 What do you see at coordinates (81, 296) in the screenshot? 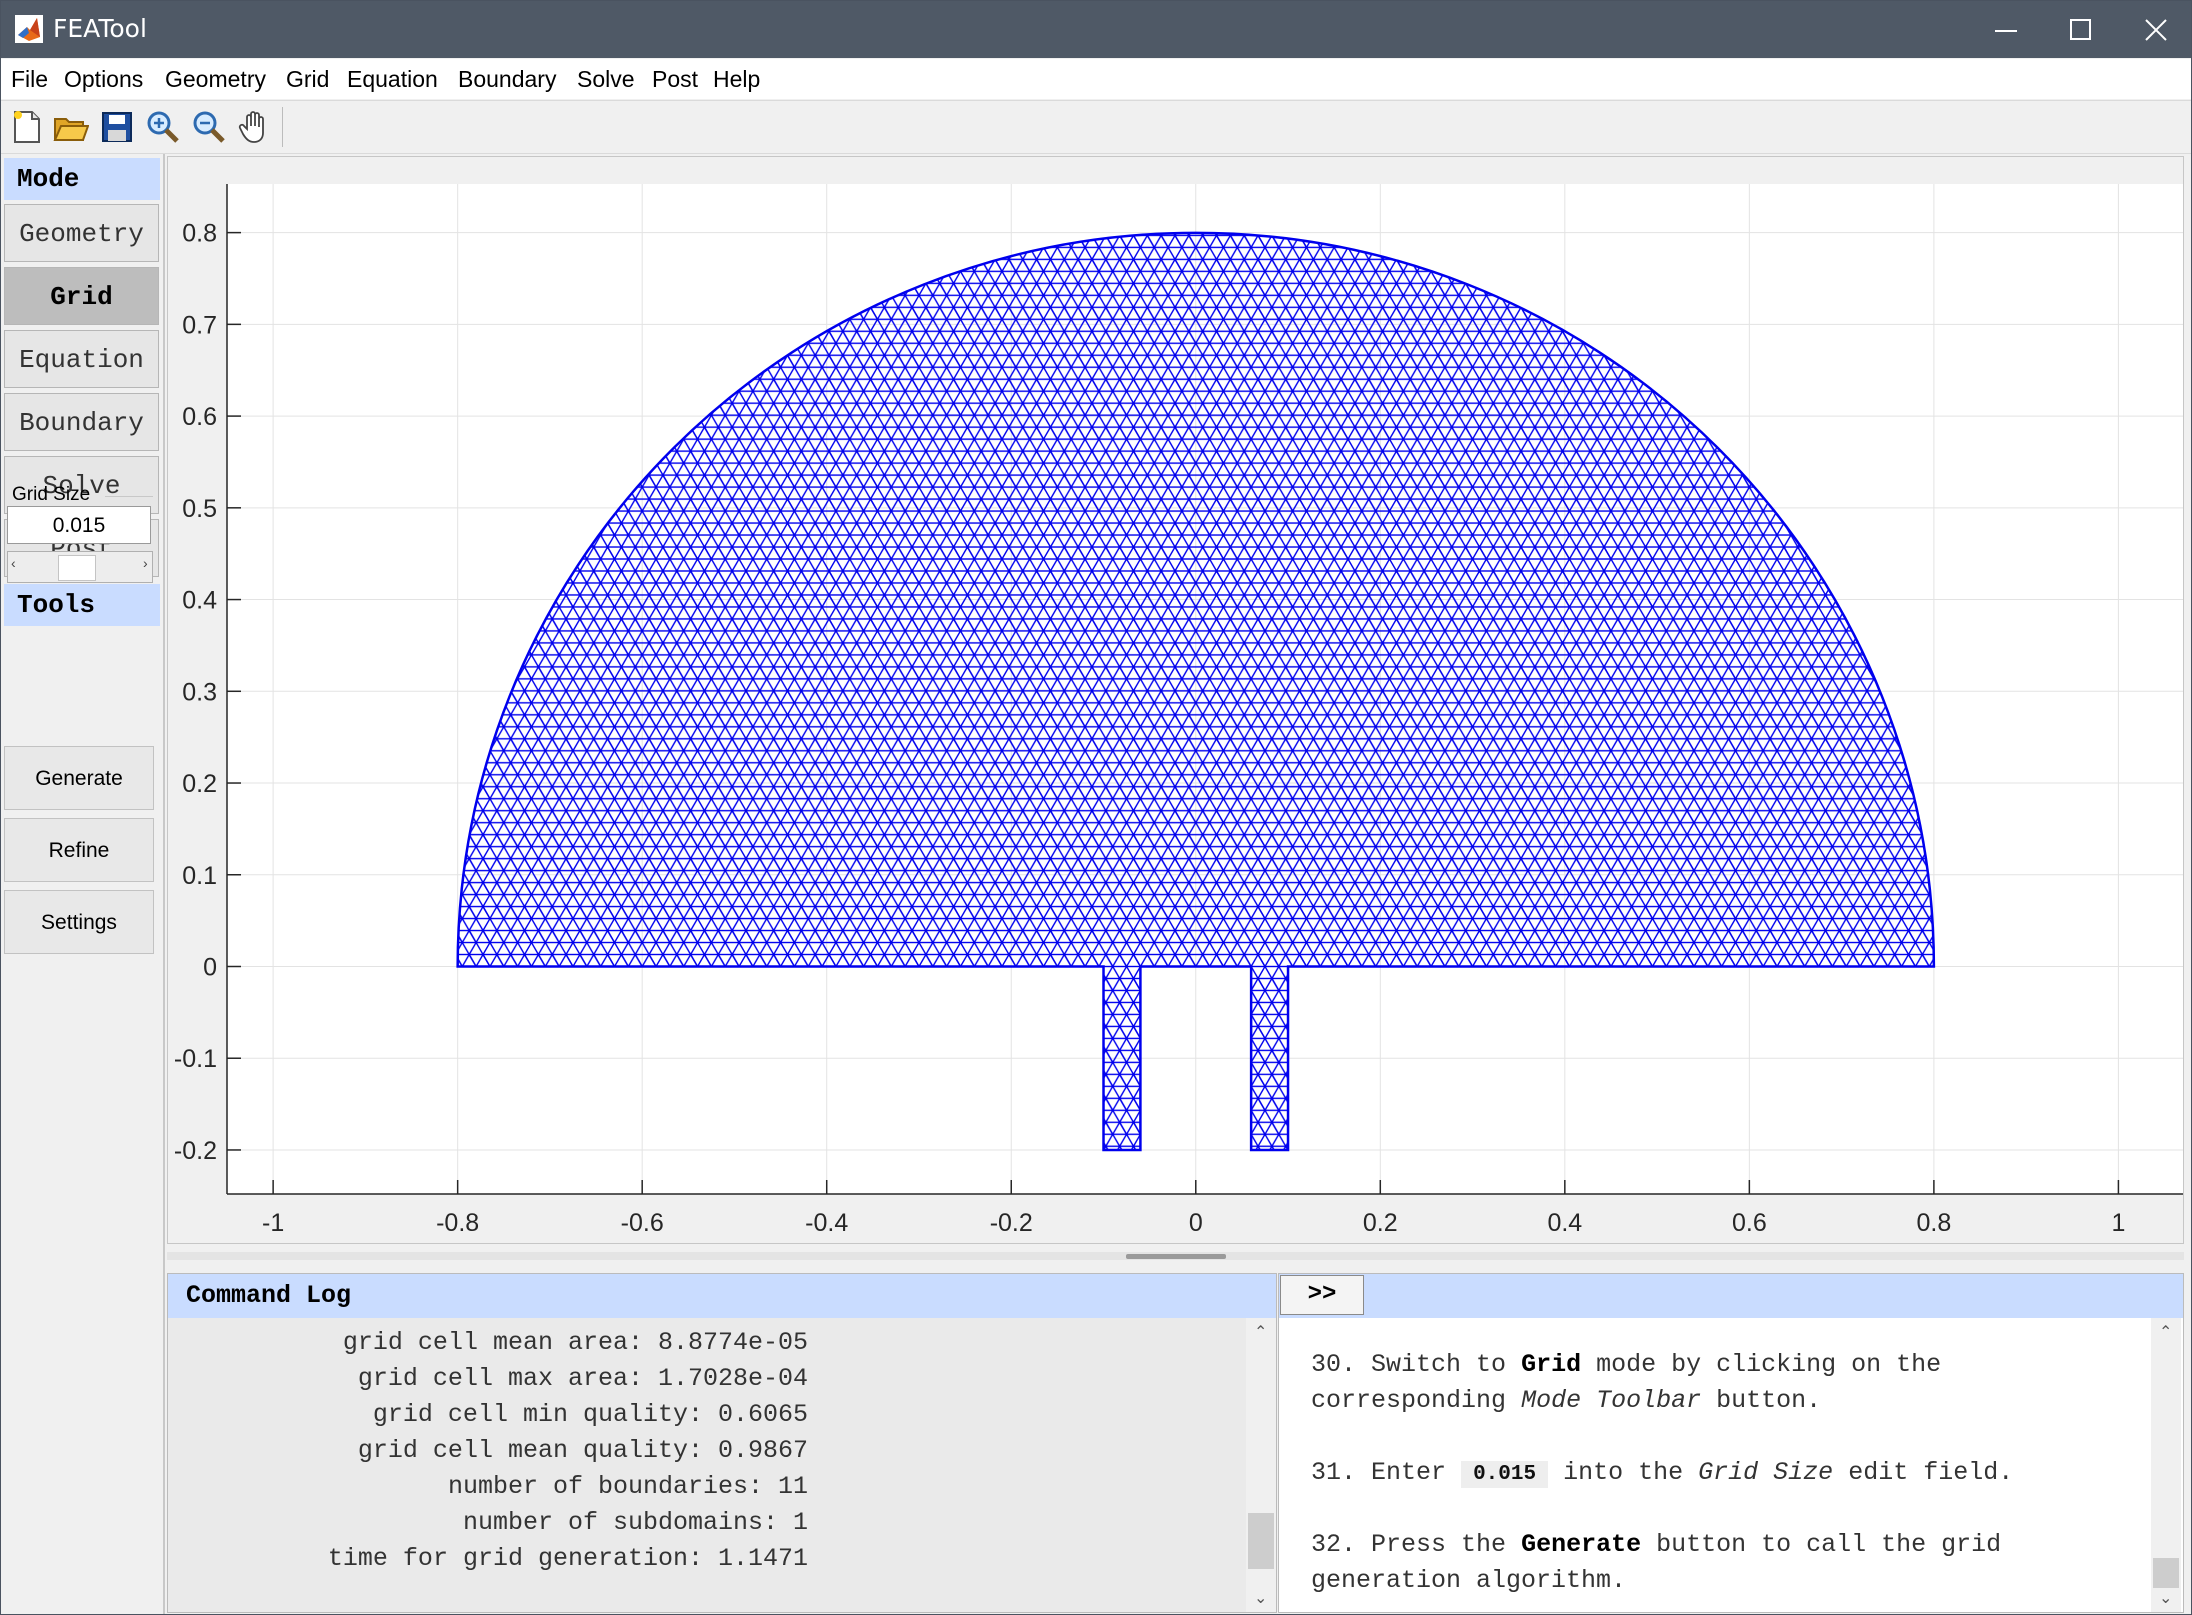
I see `mode-button-grid: Grid` at bounding box center [81, 296].